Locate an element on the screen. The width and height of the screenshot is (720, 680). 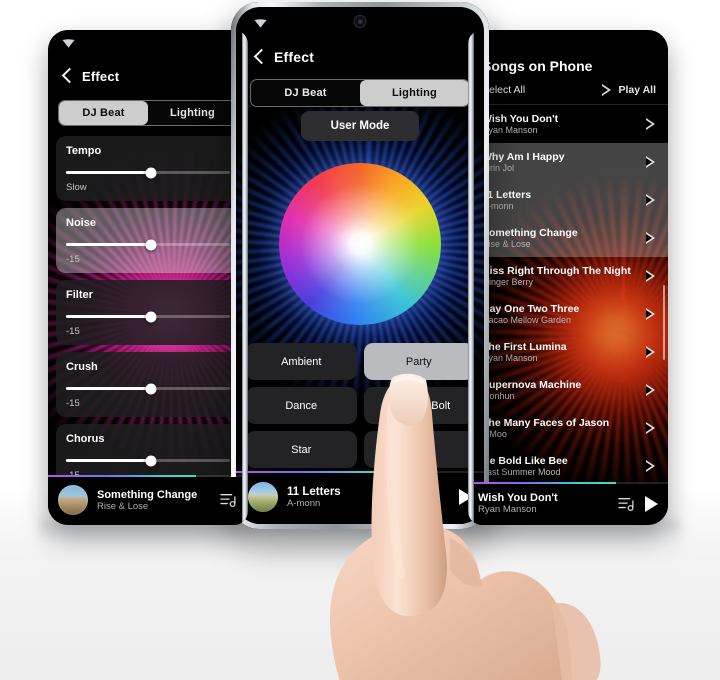
lighting-mode-grid: Ambient Party Dance Thunder Bolt Star is located at coordinates (360, 405).